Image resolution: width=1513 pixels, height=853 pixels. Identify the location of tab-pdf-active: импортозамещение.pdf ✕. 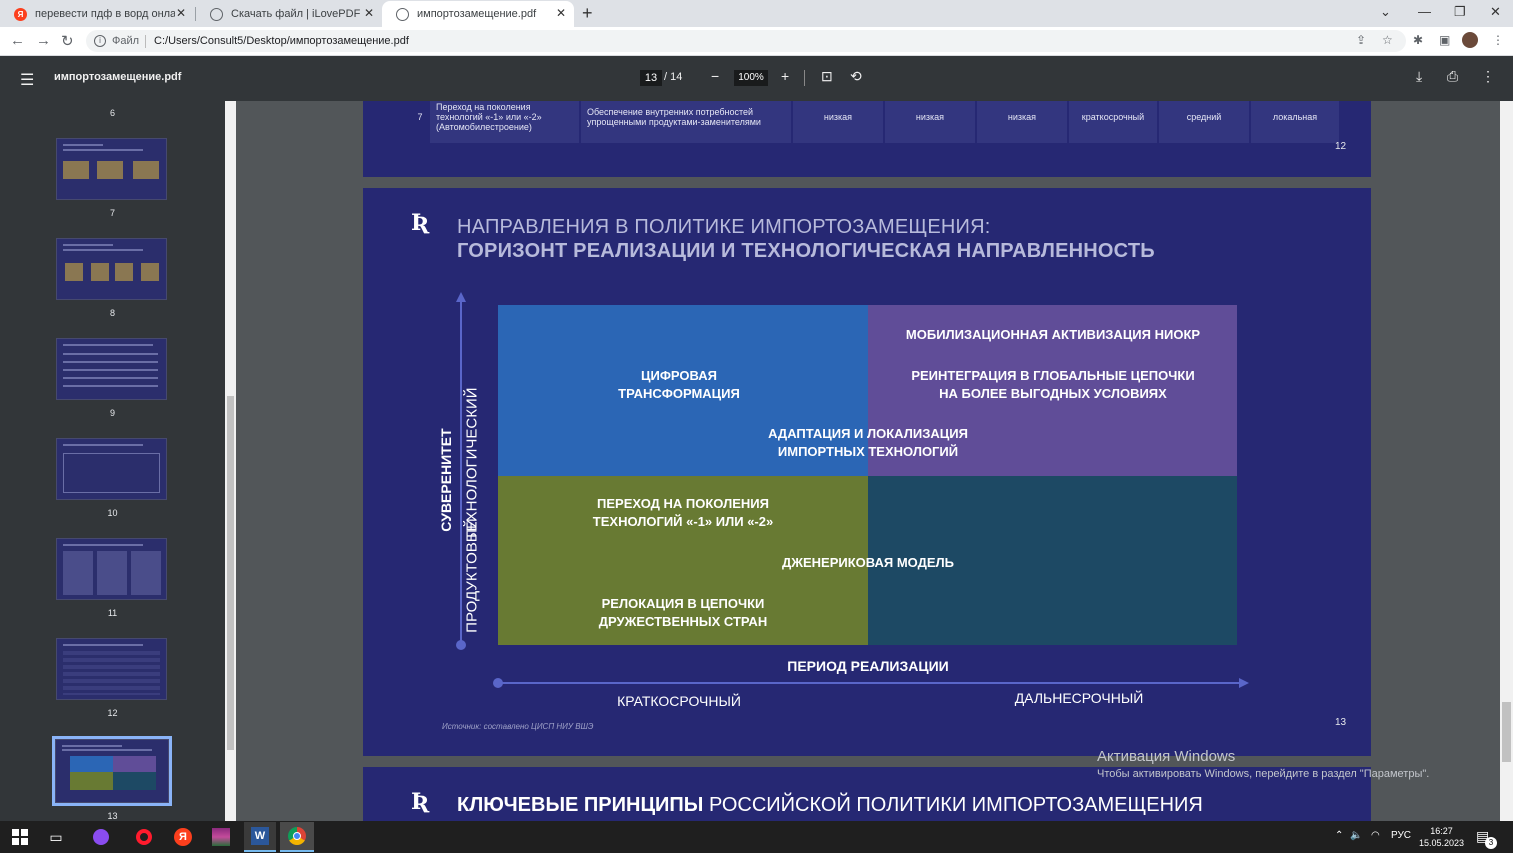
(478, 14).